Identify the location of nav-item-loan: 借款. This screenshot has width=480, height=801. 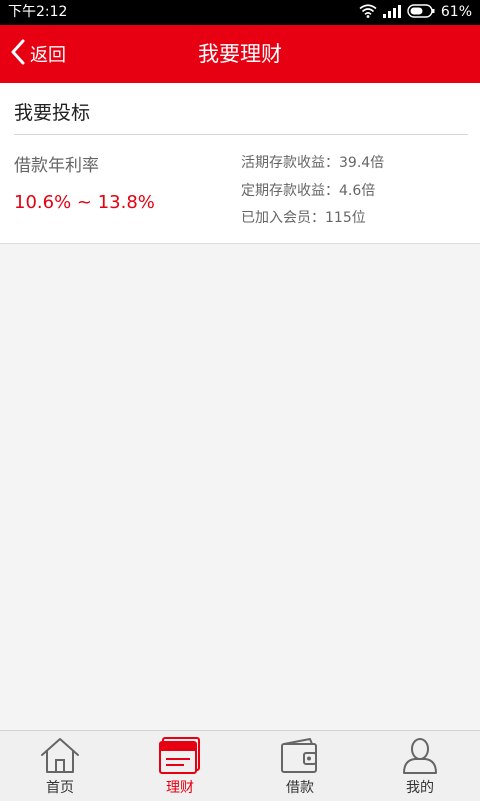
(300, 766).